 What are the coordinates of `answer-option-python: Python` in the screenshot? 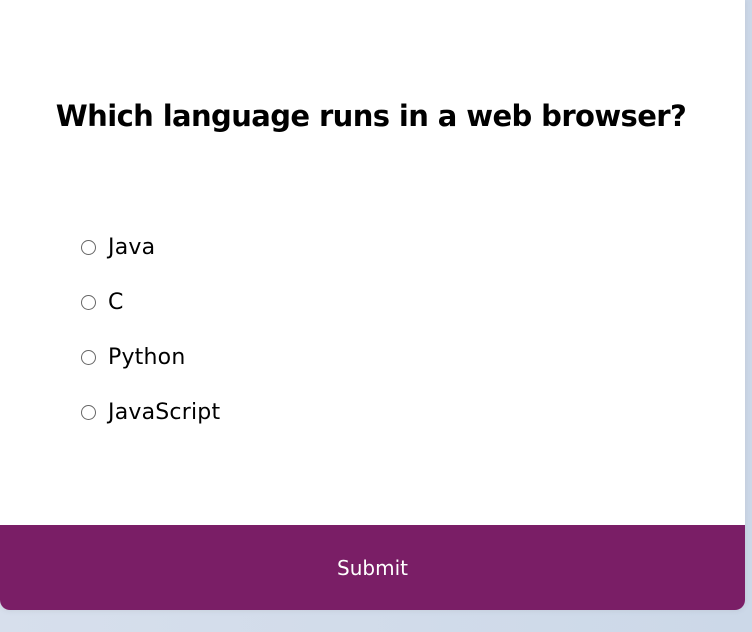 It's located at (150, 357).